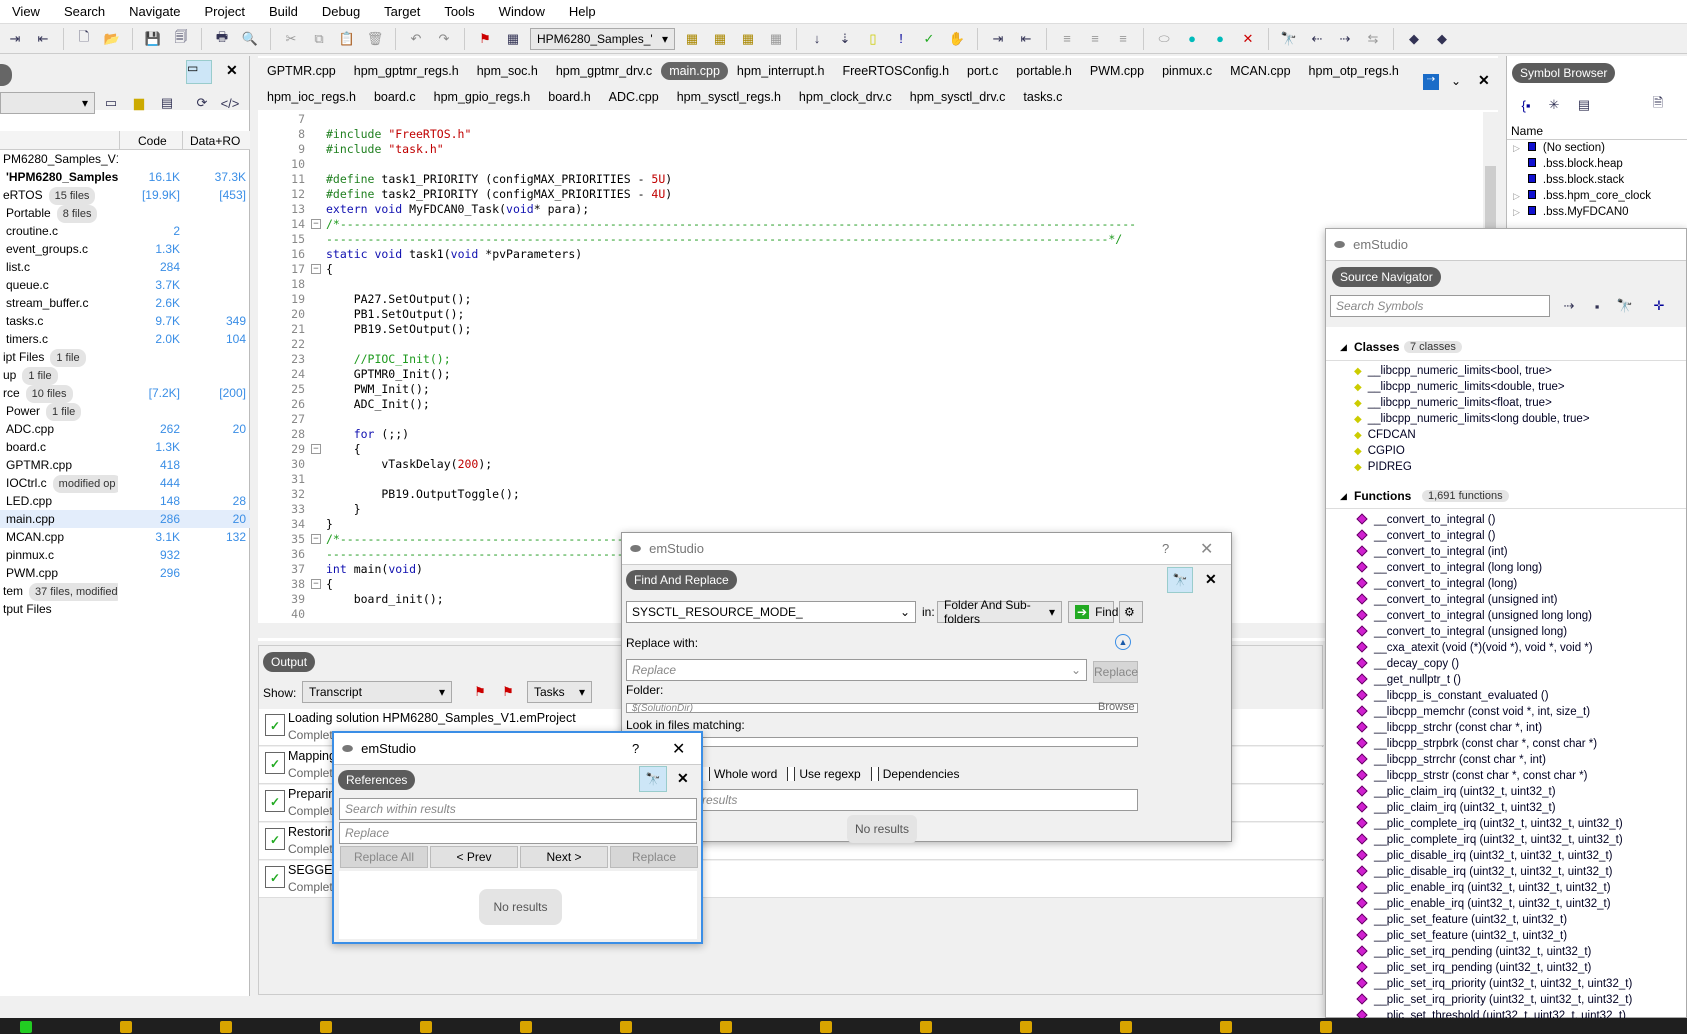  I want to click on find-next-icon: ⇢, so click(1345, 39).